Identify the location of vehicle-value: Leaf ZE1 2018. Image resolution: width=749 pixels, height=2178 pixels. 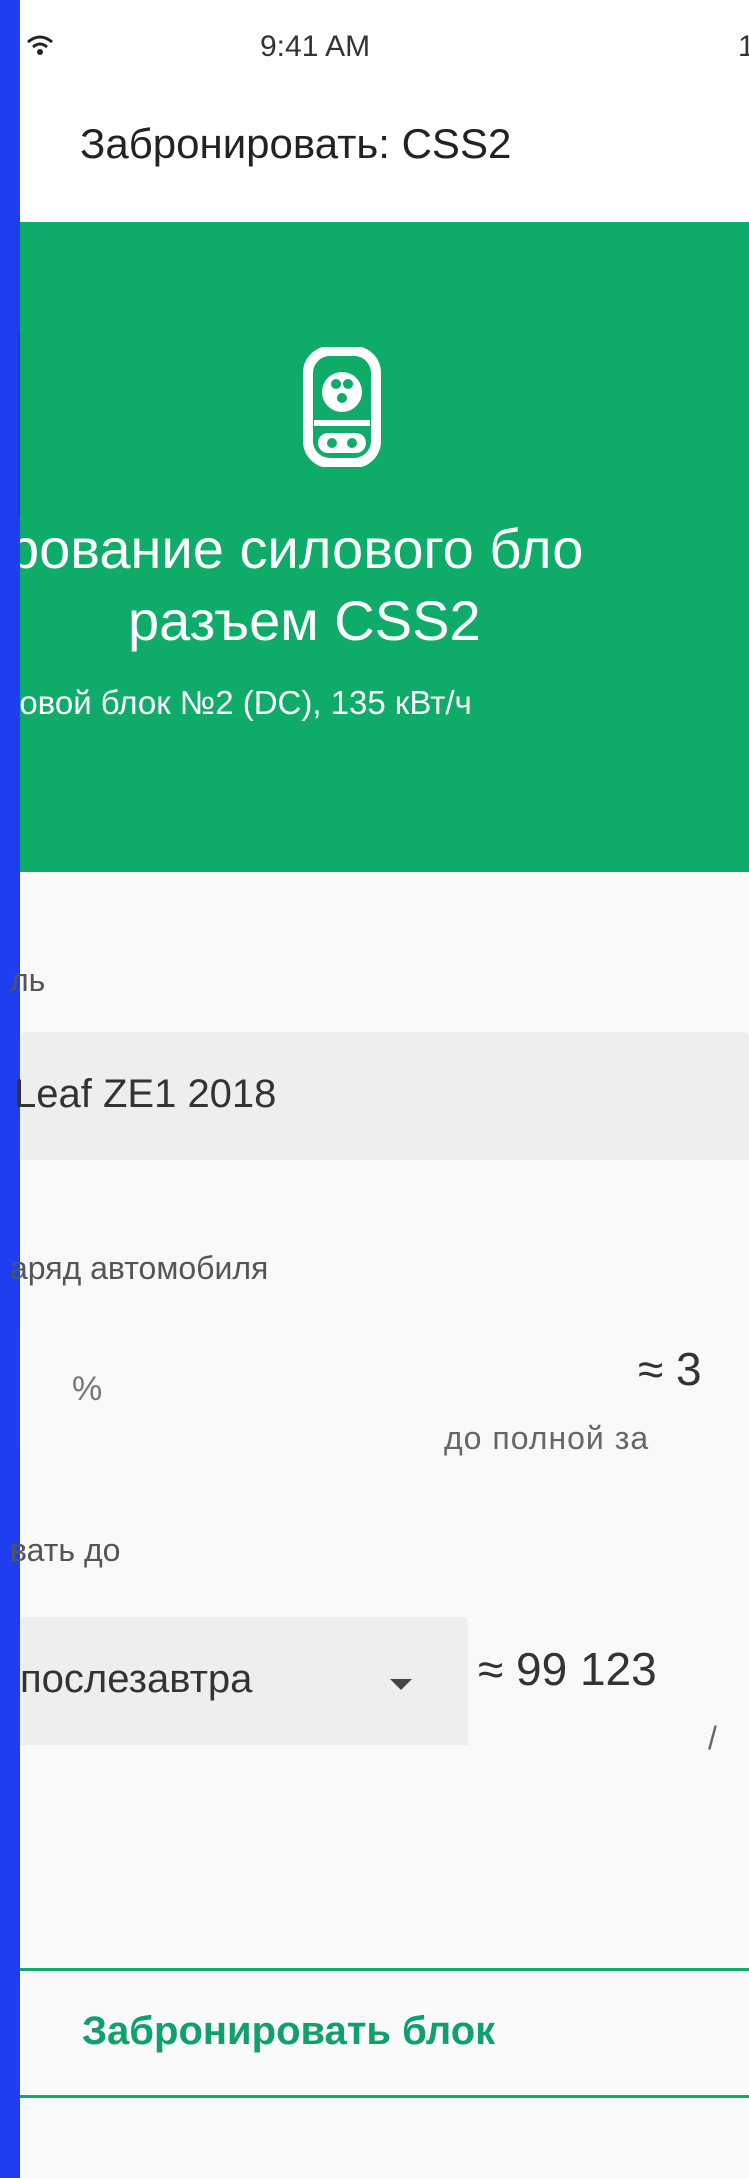
(145, 1094).